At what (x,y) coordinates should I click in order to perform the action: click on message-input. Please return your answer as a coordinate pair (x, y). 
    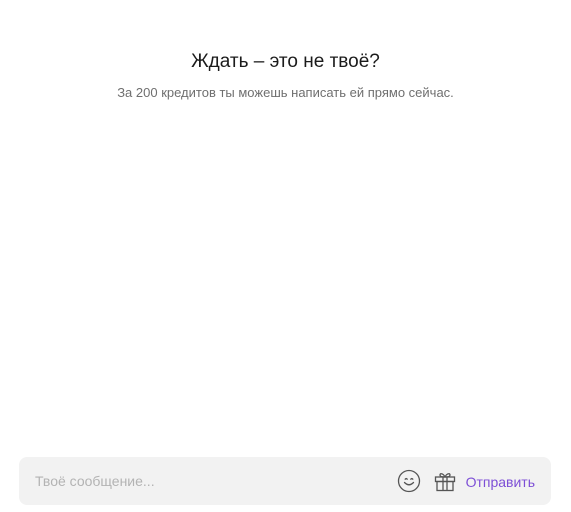
    Looking at the image, I should click on (215, 481).